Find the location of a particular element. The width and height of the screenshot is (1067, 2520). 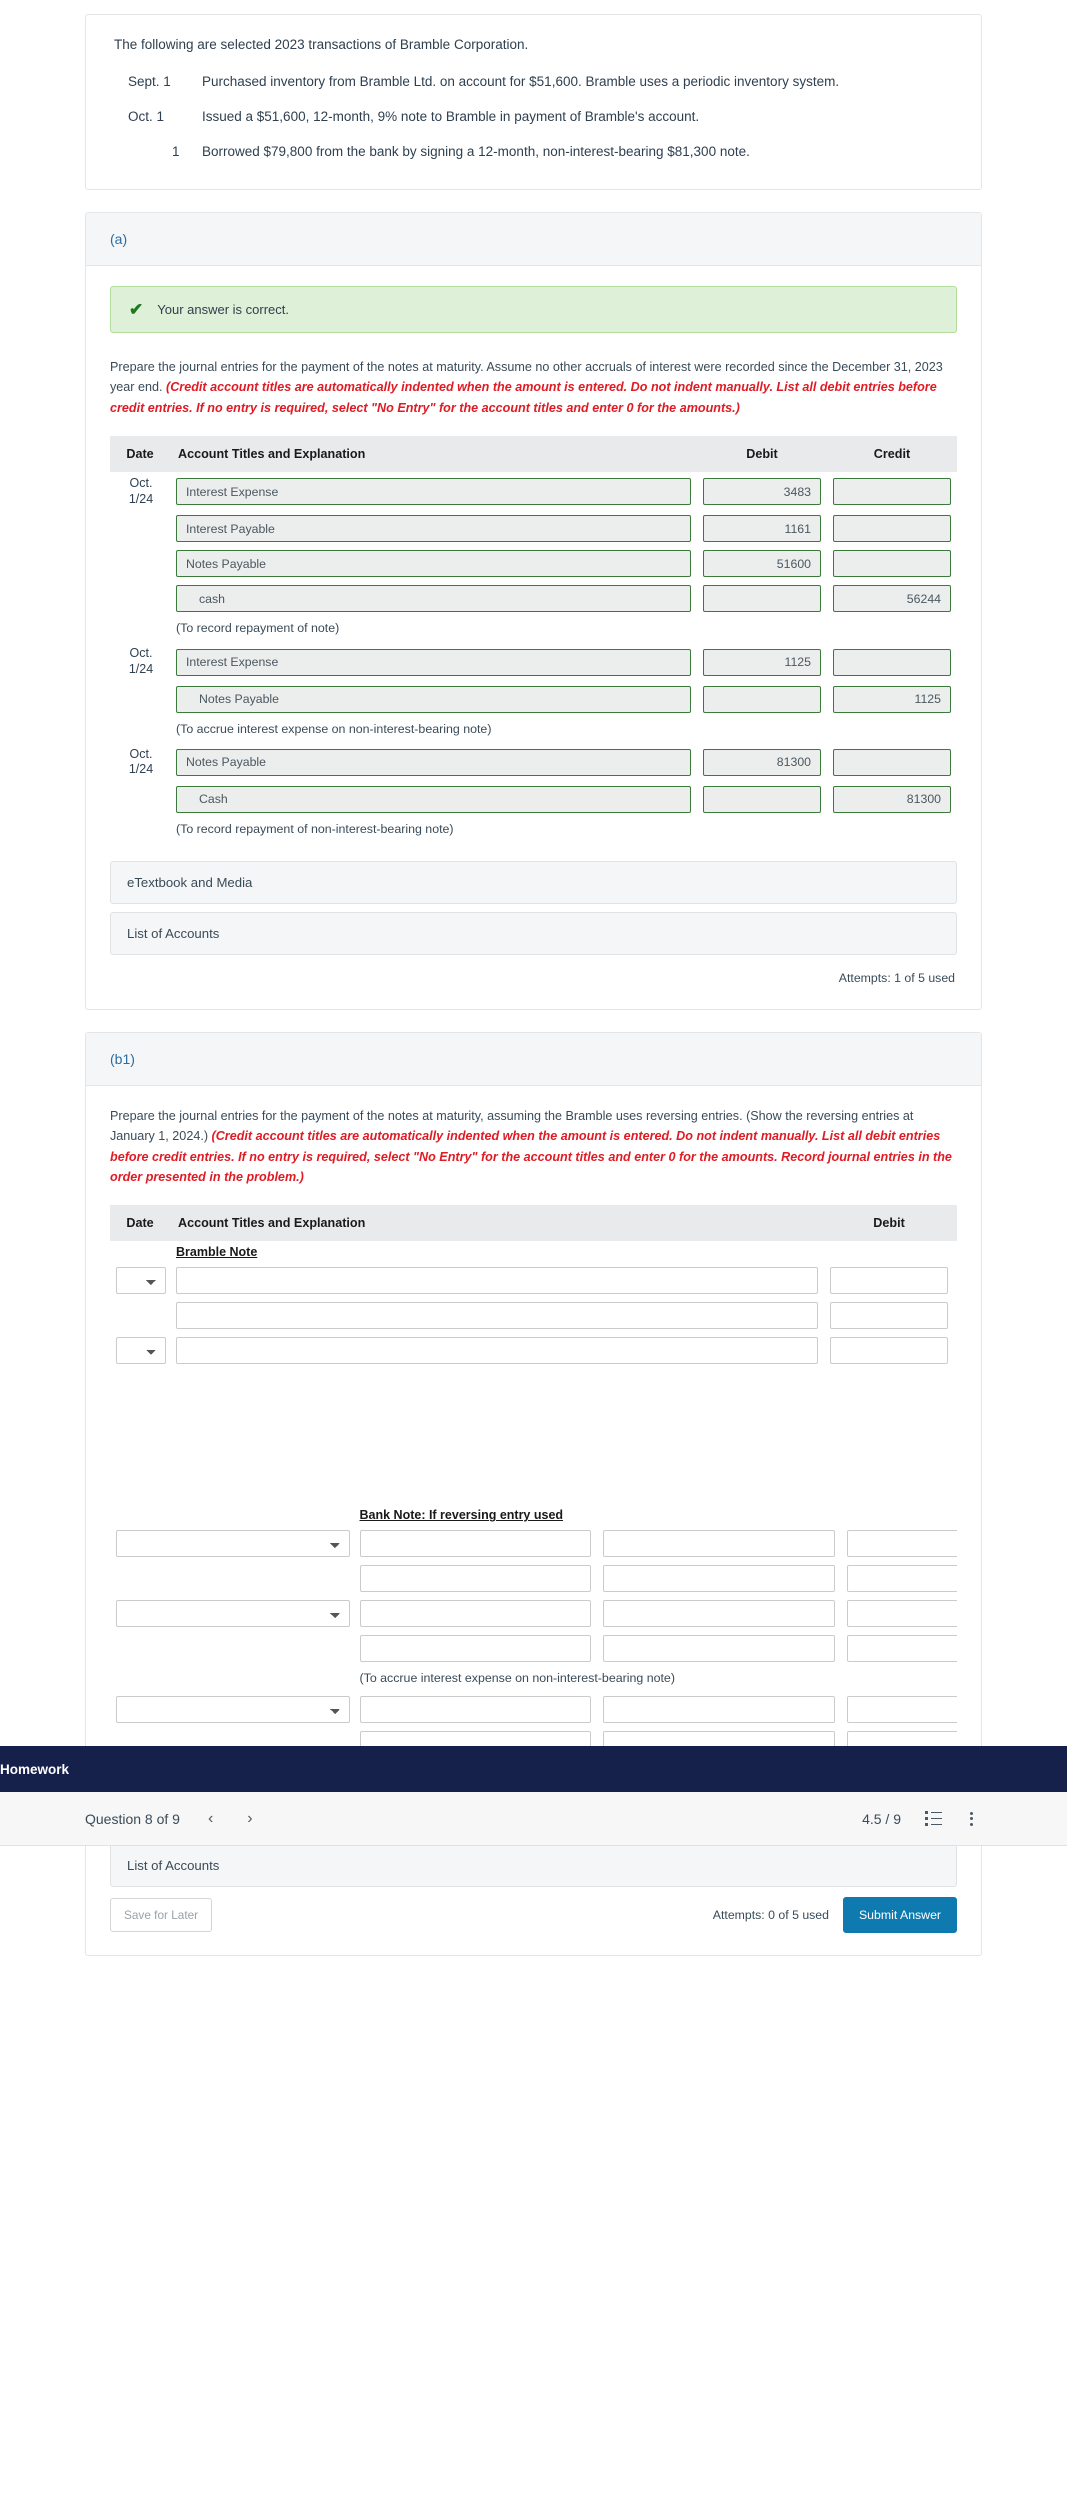

header-credit: Credit is located at coordinates (892, 454).